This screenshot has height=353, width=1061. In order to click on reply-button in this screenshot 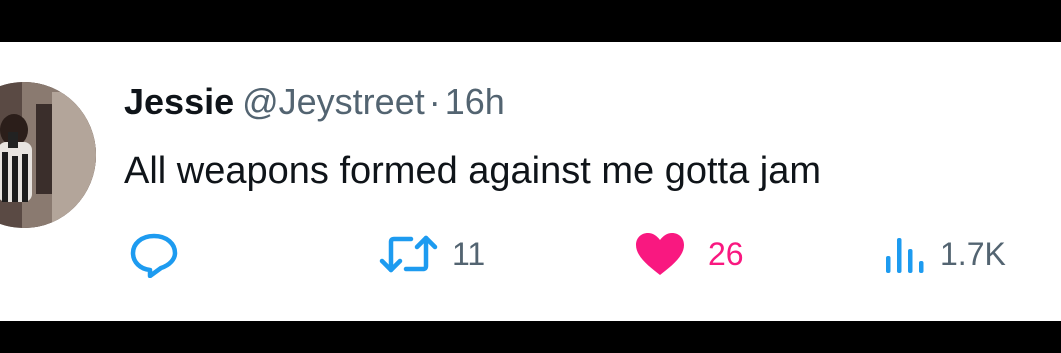, I will do `click(160, 254)`.